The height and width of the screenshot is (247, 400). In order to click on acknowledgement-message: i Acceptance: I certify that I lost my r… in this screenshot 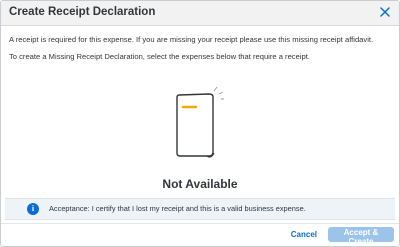, I will do `click(200, 209)`.